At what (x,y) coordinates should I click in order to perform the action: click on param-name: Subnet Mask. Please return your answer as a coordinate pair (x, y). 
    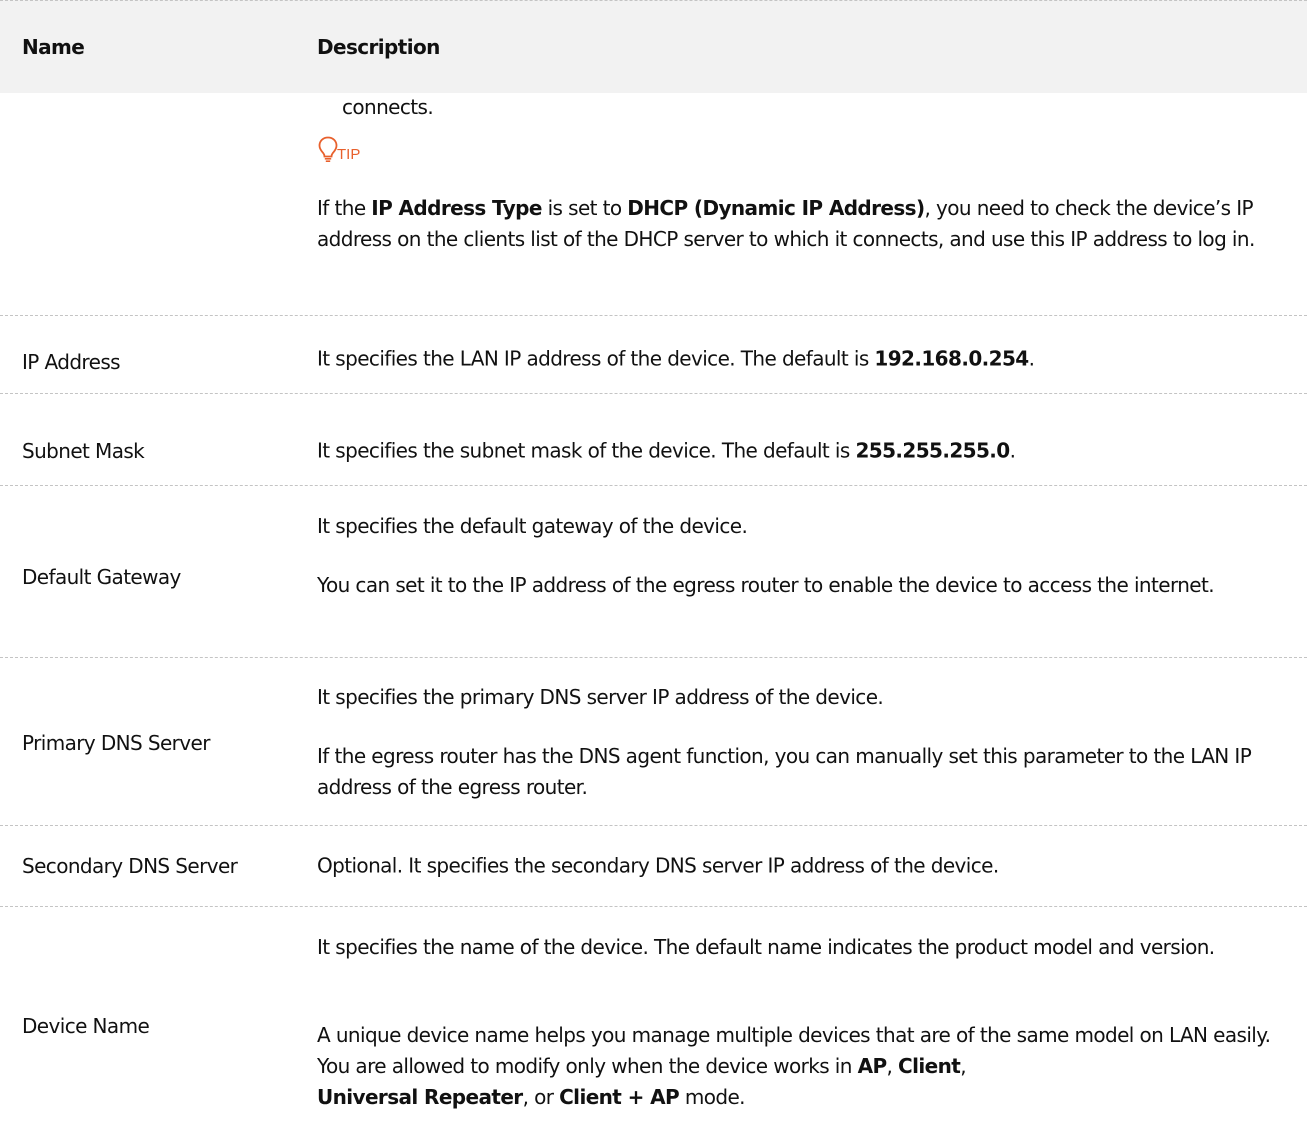
    Looking at the image, I should click on (83, 451).